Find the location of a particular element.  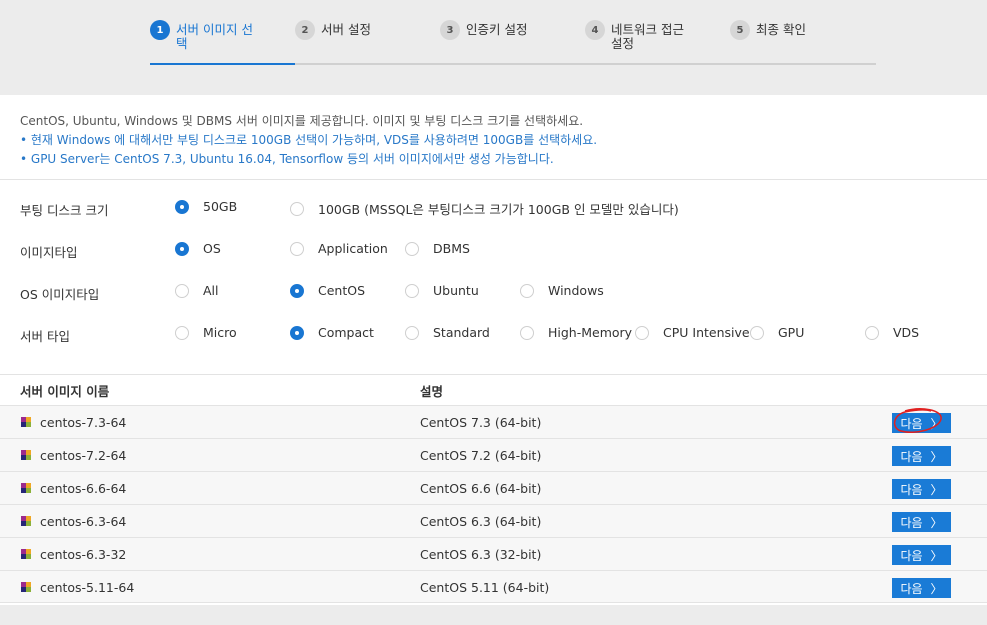

radio-label: Compact is located at coordinates (346, 332).